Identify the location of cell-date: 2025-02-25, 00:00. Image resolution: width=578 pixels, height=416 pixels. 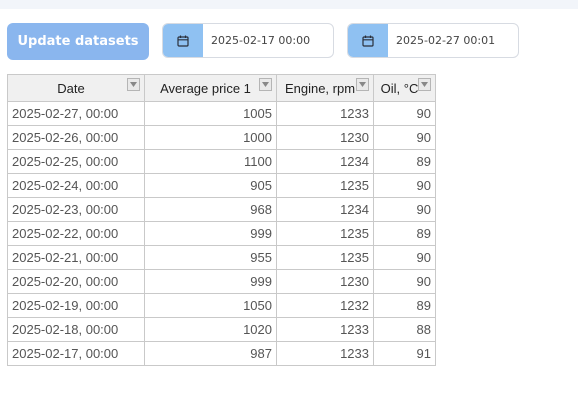
(76, 161).